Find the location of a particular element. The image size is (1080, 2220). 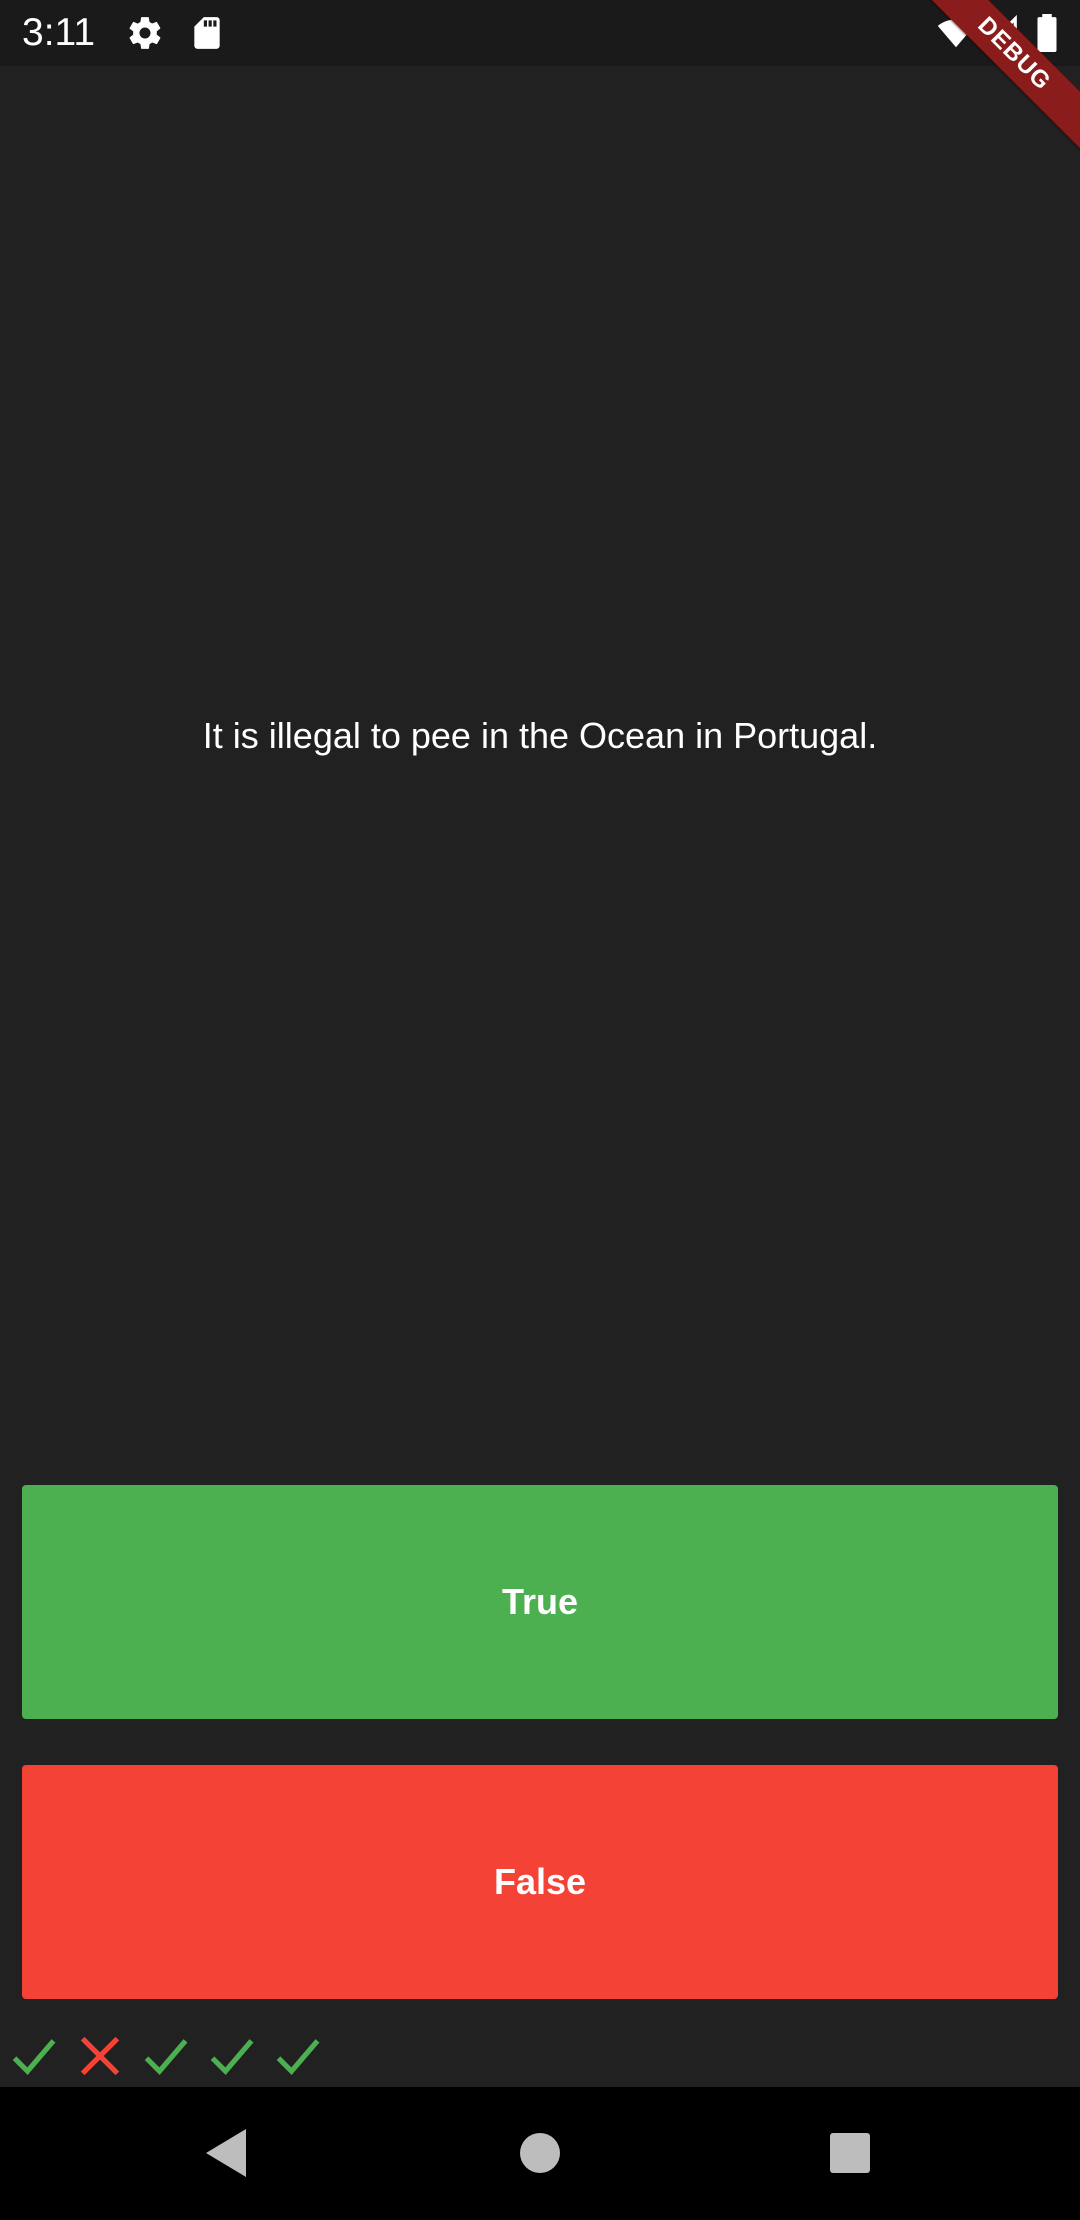

settings-icon is located at coordinates (145, 33).